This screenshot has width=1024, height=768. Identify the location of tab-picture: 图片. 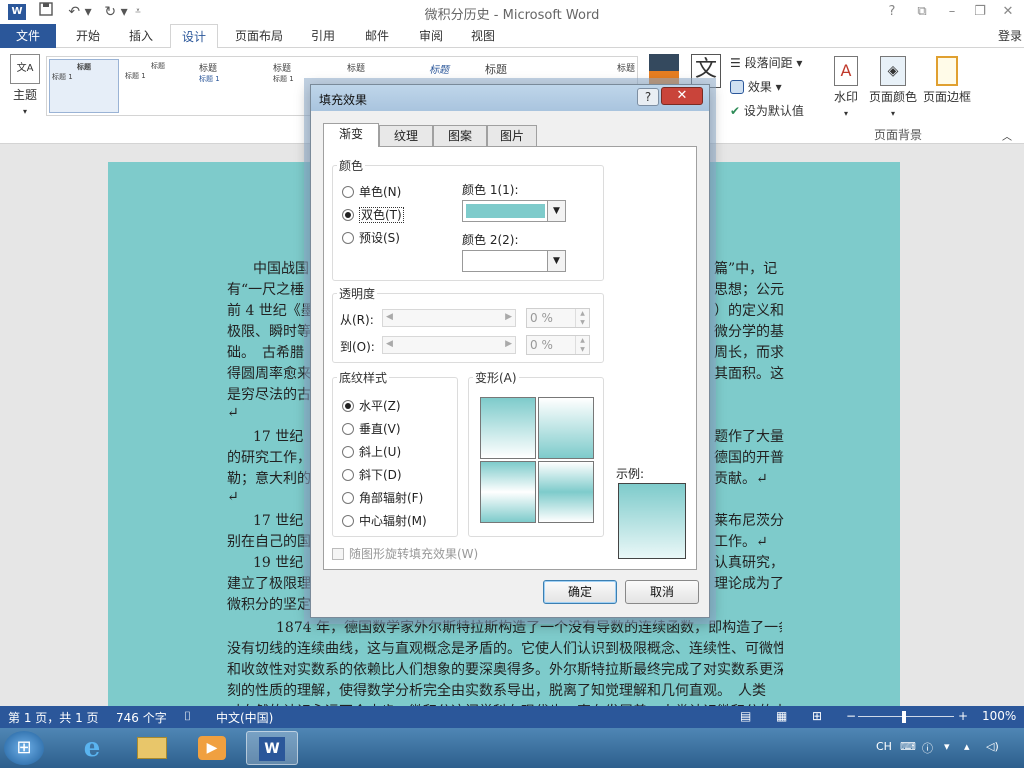
(512, 136).